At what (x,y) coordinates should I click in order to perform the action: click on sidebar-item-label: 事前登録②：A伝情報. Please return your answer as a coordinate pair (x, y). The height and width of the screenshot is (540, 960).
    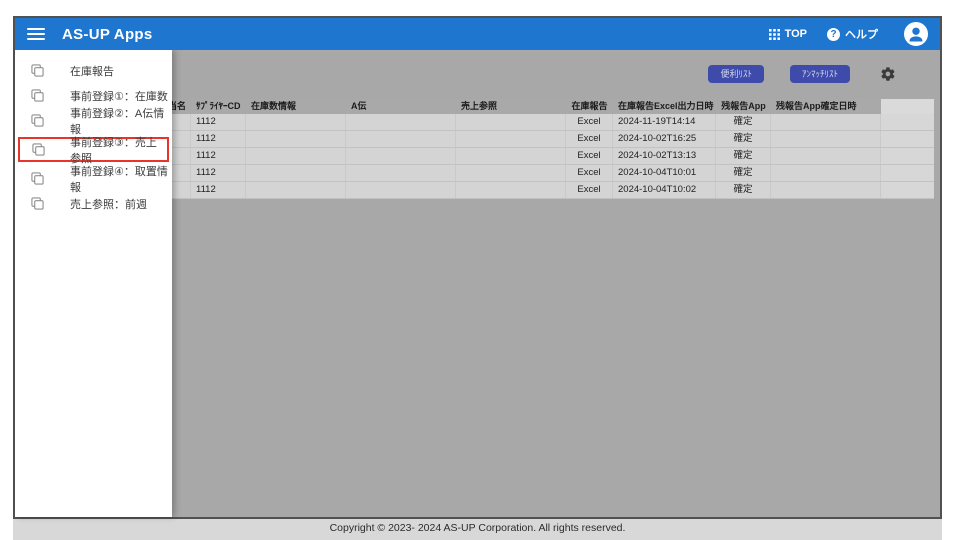
    Looking at the image, I should click on (117, 121).